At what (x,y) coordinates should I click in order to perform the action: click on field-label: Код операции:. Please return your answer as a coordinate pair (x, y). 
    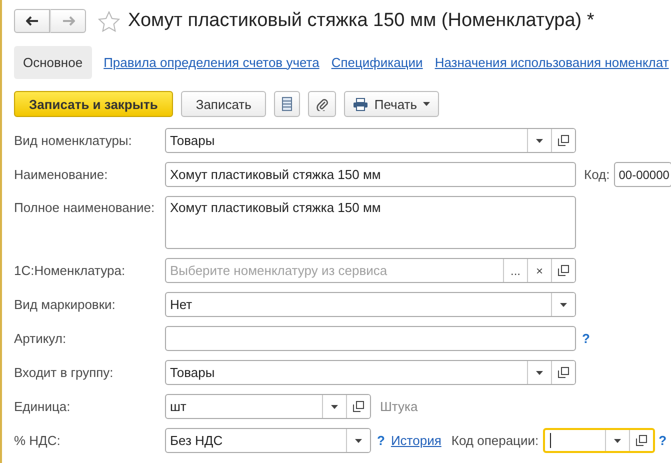
    Looking at the image, I should click on (495, 440).